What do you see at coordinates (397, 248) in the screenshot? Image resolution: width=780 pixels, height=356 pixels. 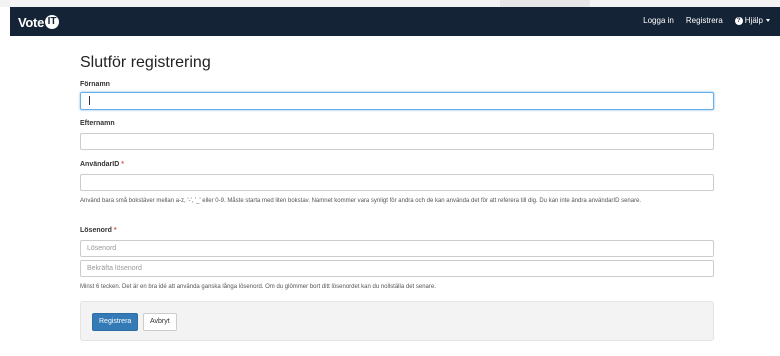 I see `password-input: Lösenord` at bounding box center [397, 248].